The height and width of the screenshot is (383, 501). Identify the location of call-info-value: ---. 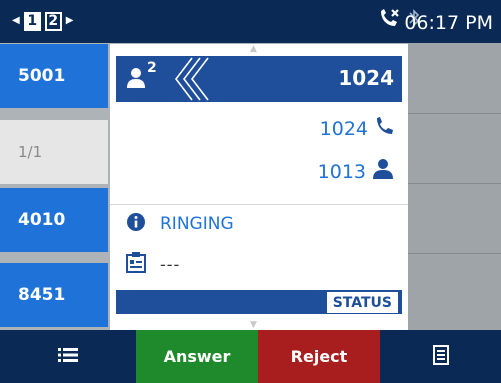
(170, 264).